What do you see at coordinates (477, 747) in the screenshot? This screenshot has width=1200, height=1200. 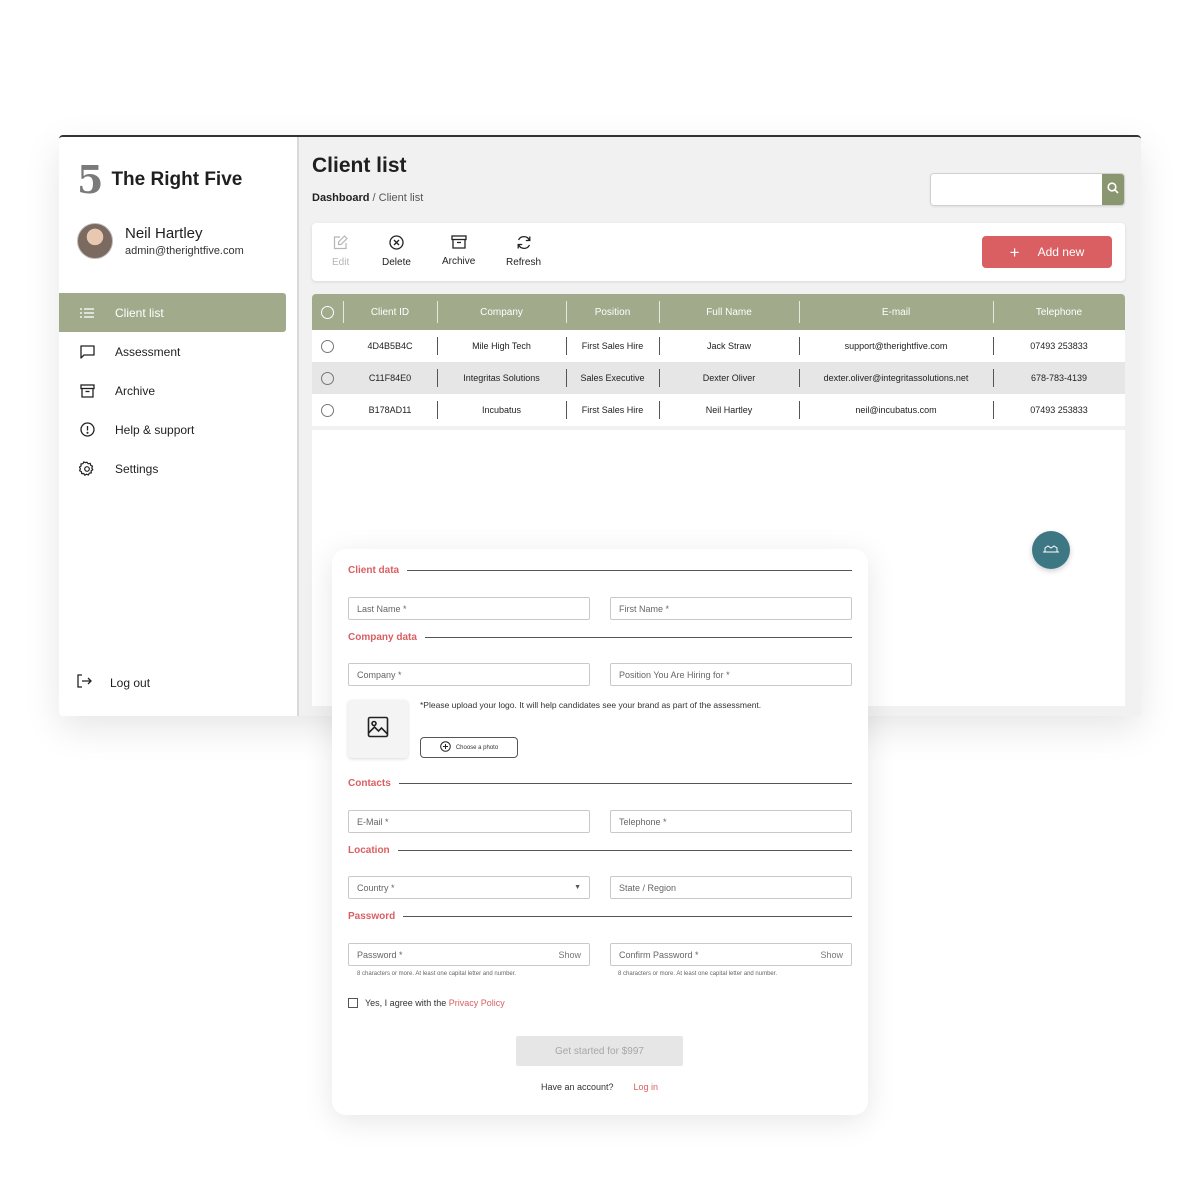 I see `choose-photo-label: Choose a photo` at bounding box center [477, 747].